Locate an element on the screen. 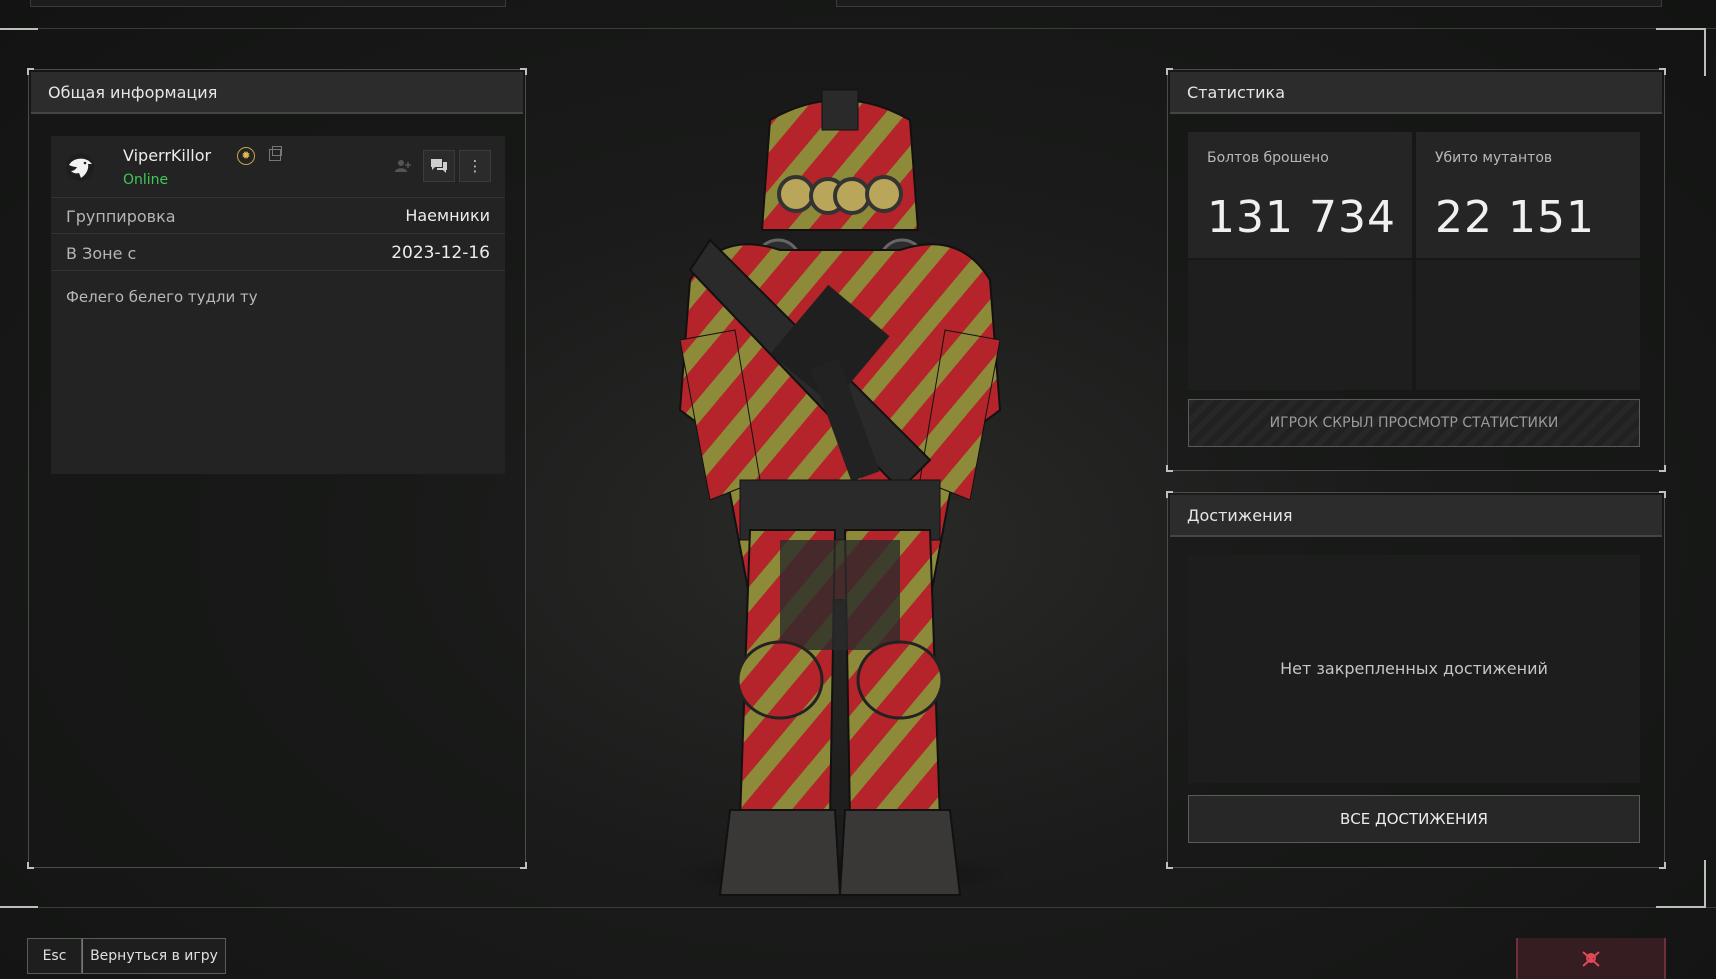 The image size is (1716, 979). top-strip-left is located at coordinates (268, 3).